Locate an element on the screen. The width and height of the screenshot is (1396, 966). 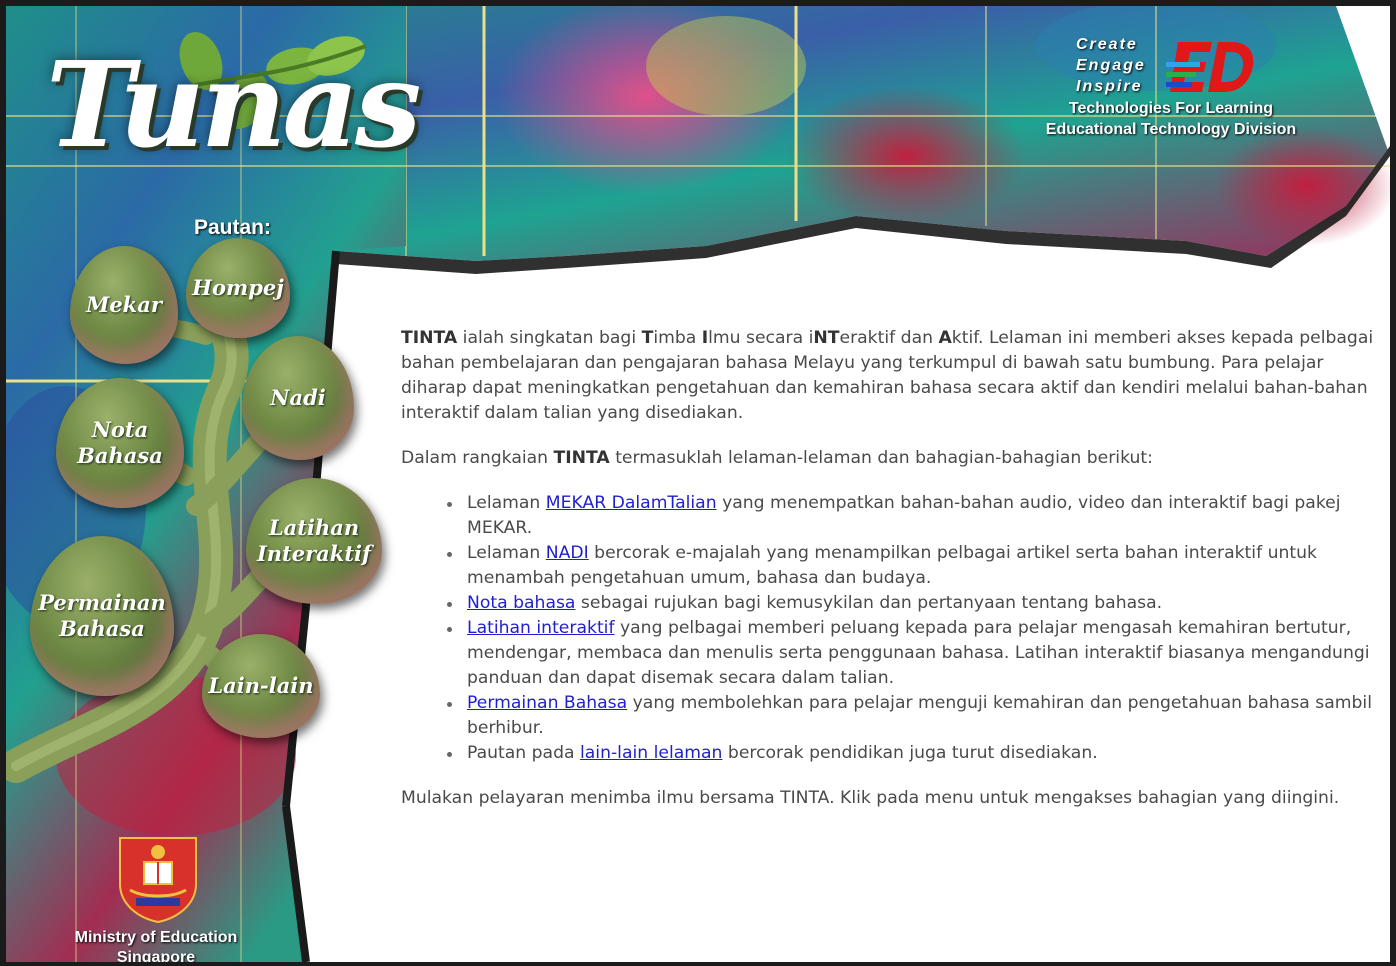
bold-text: T is located at coordinates (647, 338).